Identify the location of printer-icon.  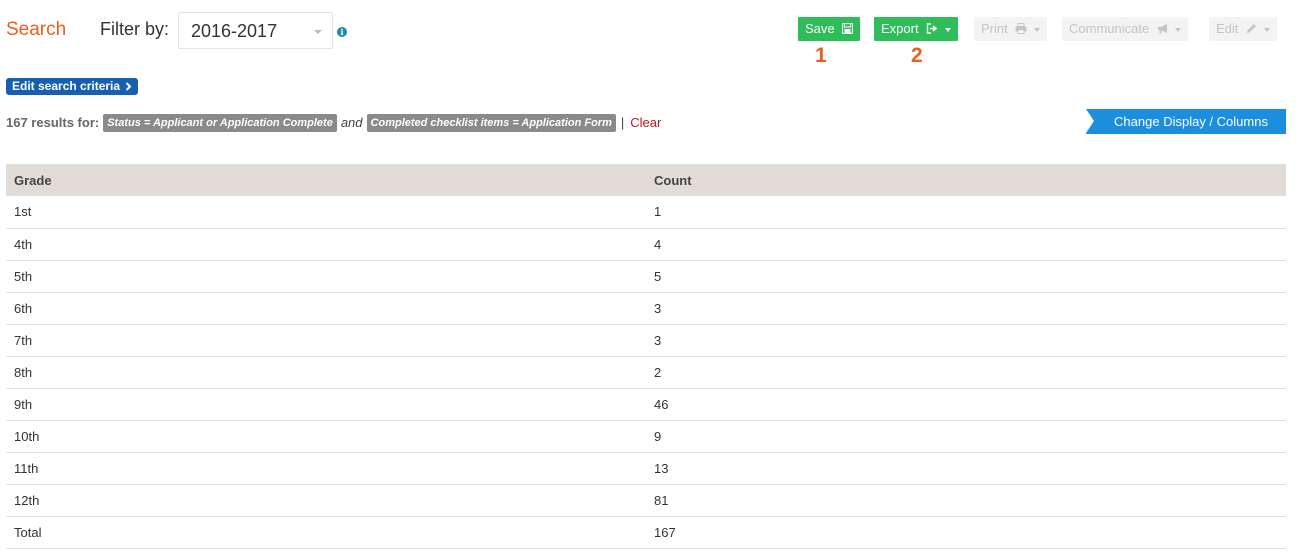
(1021, 30).